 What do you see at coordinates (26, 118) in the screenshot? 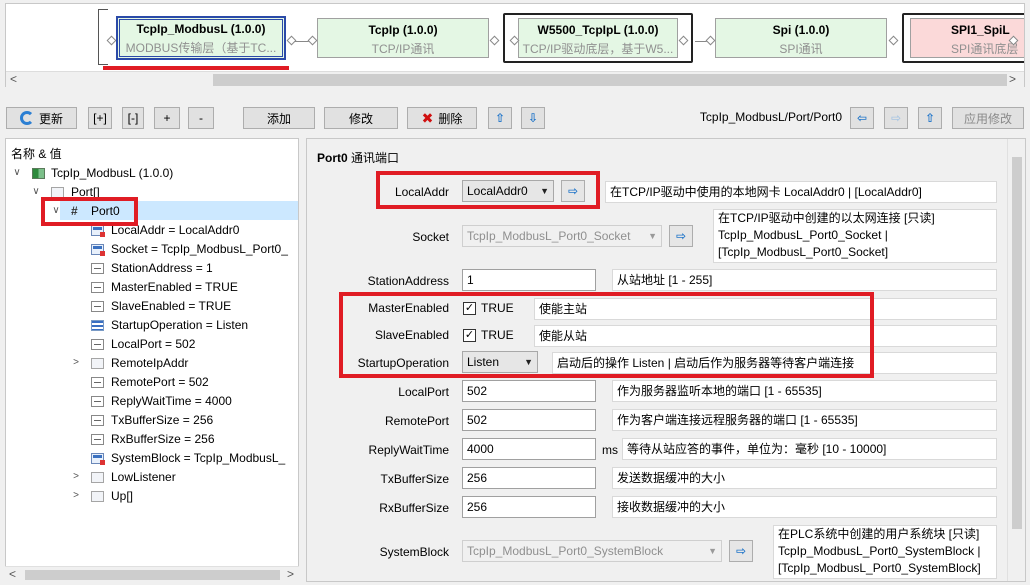
I see `refresh-icon` at bounding box center [26, 118].